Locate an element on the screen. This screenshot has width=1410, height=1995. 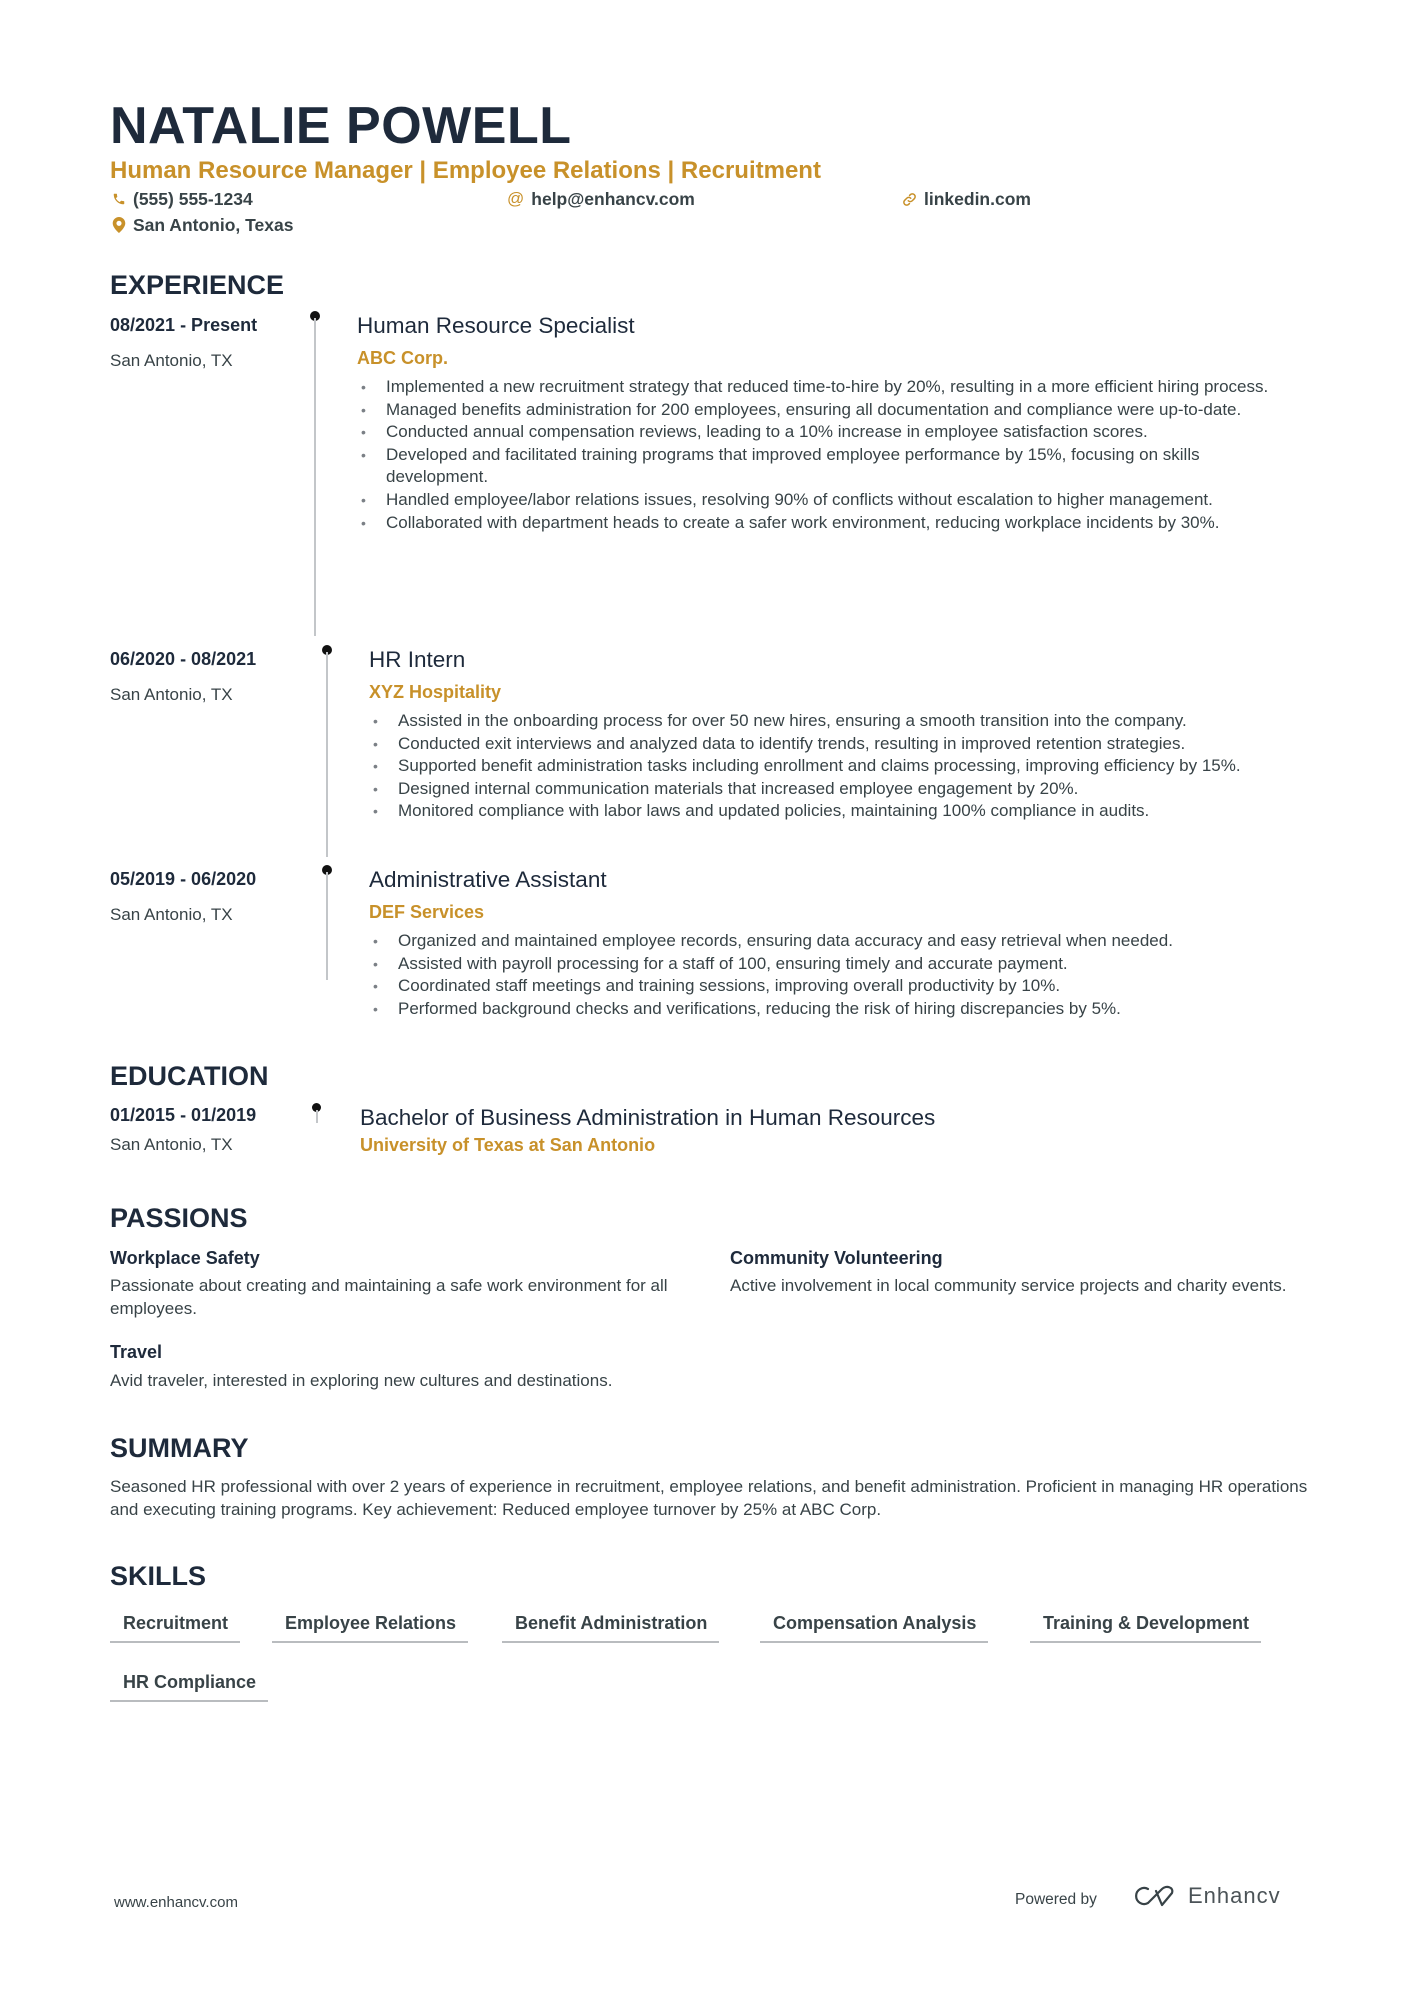
job-title: HR Intern is located at coordinates (417, 659).